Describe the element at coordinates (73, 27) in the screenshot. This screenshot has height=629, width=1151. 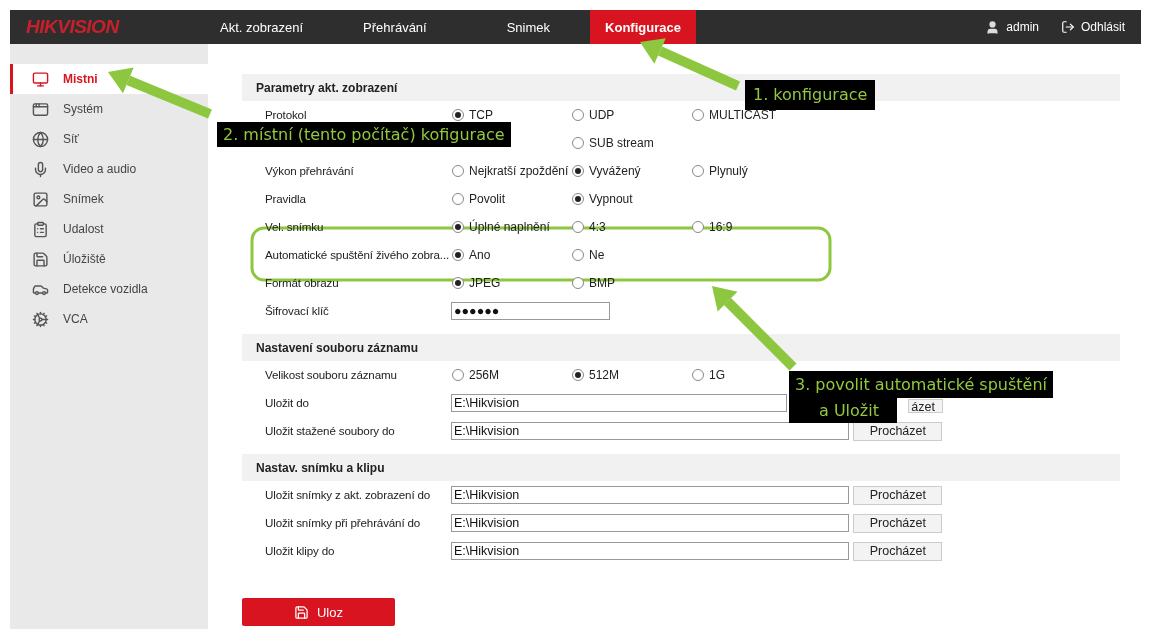
I see `brand-logo: HIKVISION` at that location.